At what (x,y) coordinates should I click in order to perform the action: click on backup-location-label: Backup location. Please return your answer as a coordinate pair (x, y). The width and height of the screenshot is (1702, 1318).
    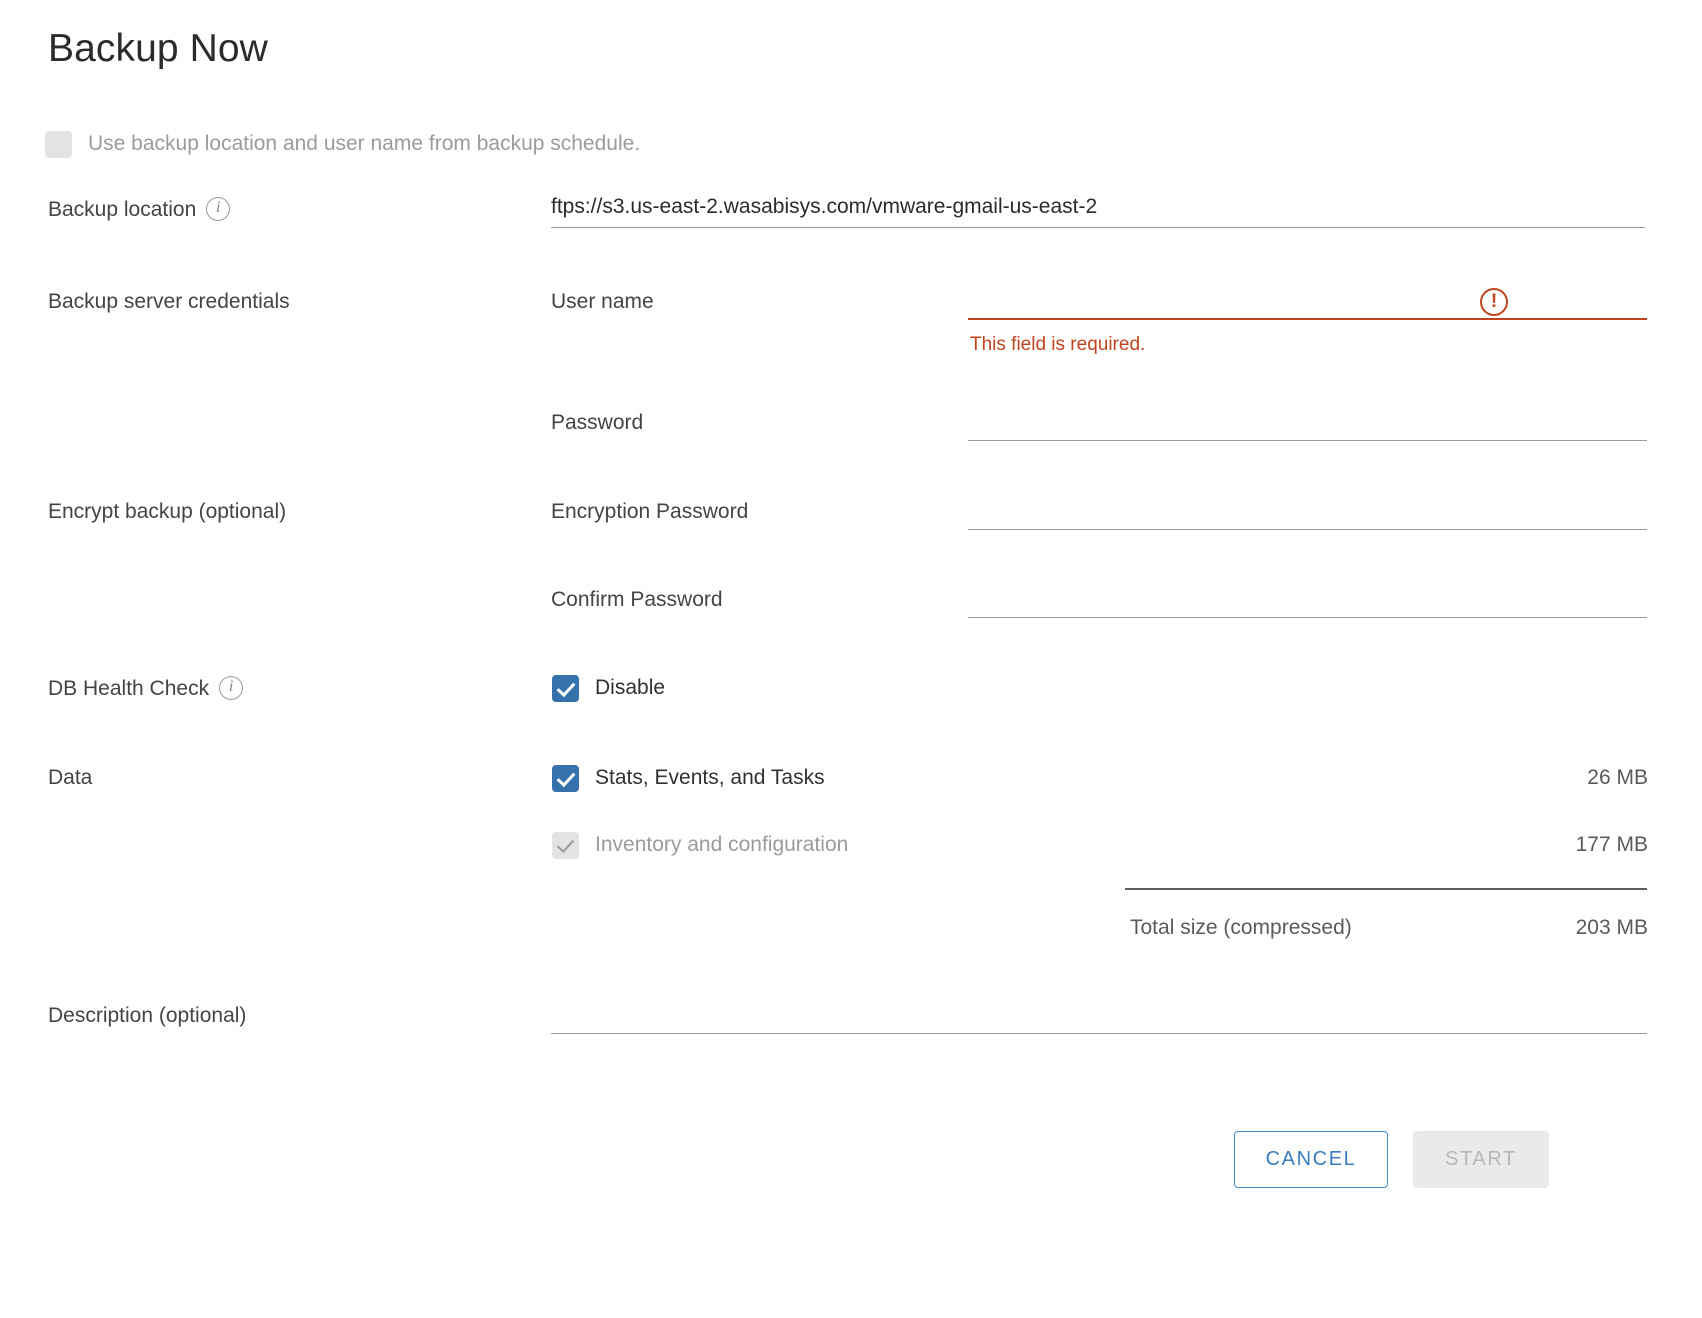
    Looking at the image, I should click on (139, 210).